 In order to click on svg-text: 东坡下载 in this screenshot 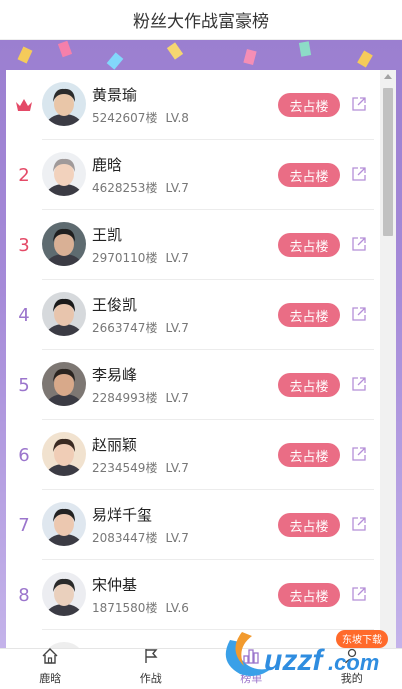, I will do `click(362, 639)`.